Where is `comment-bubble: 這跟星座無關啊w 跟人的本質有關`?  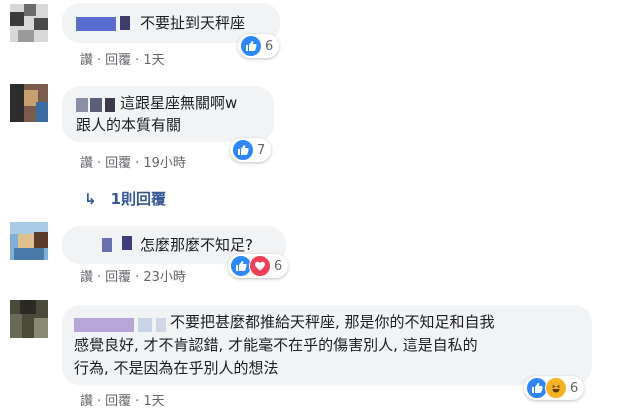
comment-bubble: 這跟星座無關啊w 跟人的本質有關 is located at coordinates (168, 114).